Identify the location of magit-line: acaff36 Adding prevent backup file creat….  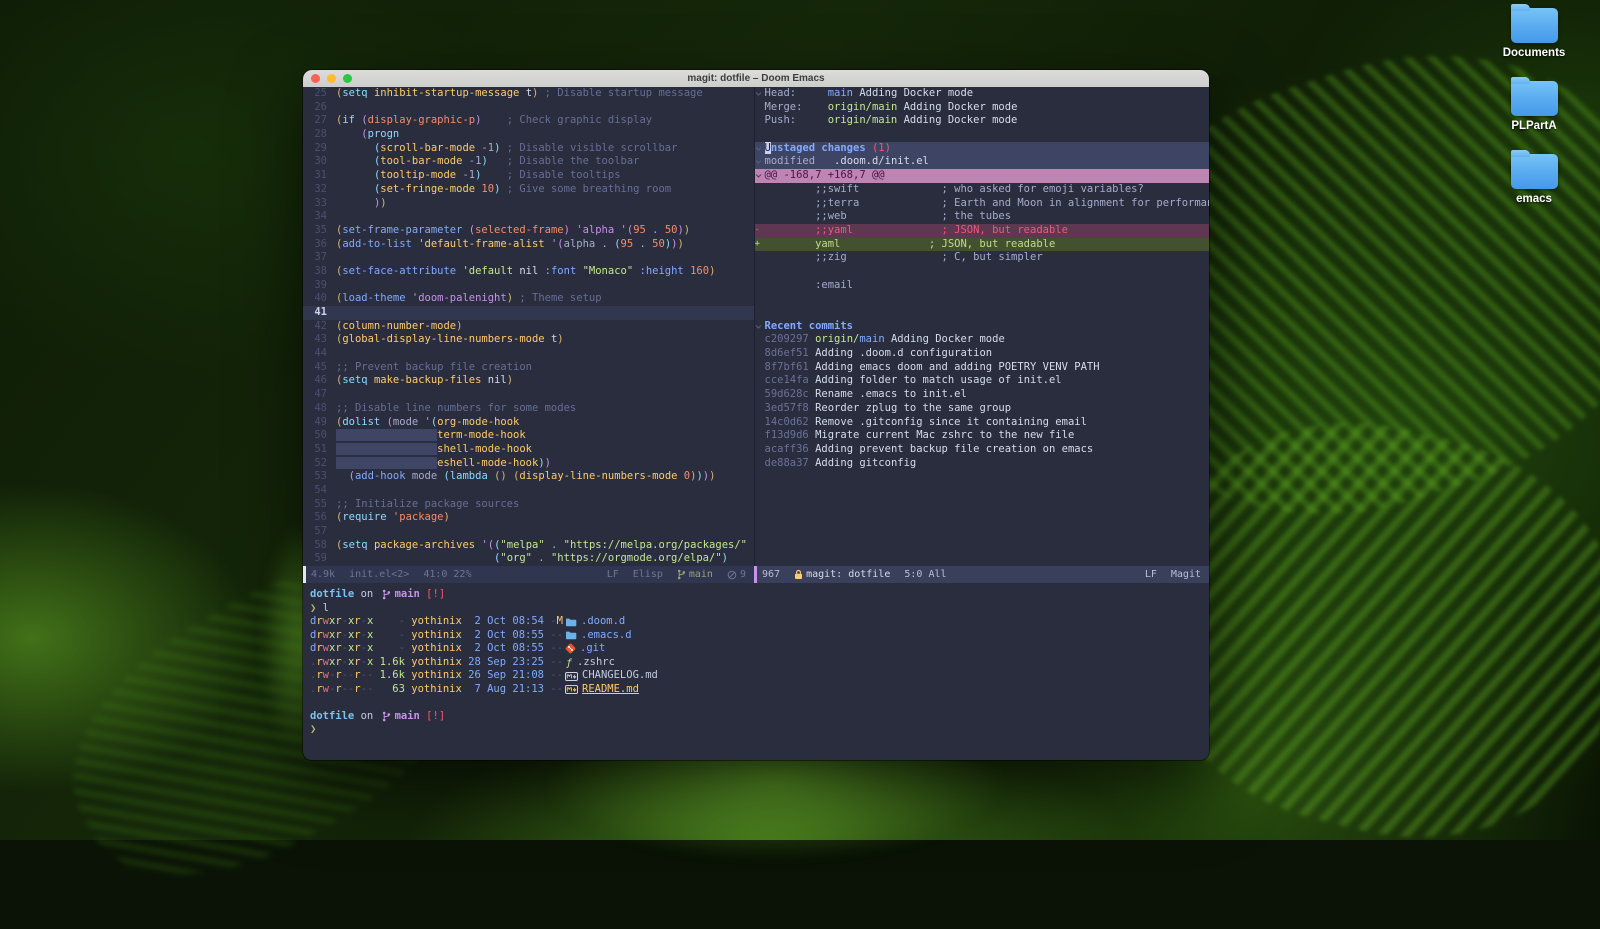
(982, 450).